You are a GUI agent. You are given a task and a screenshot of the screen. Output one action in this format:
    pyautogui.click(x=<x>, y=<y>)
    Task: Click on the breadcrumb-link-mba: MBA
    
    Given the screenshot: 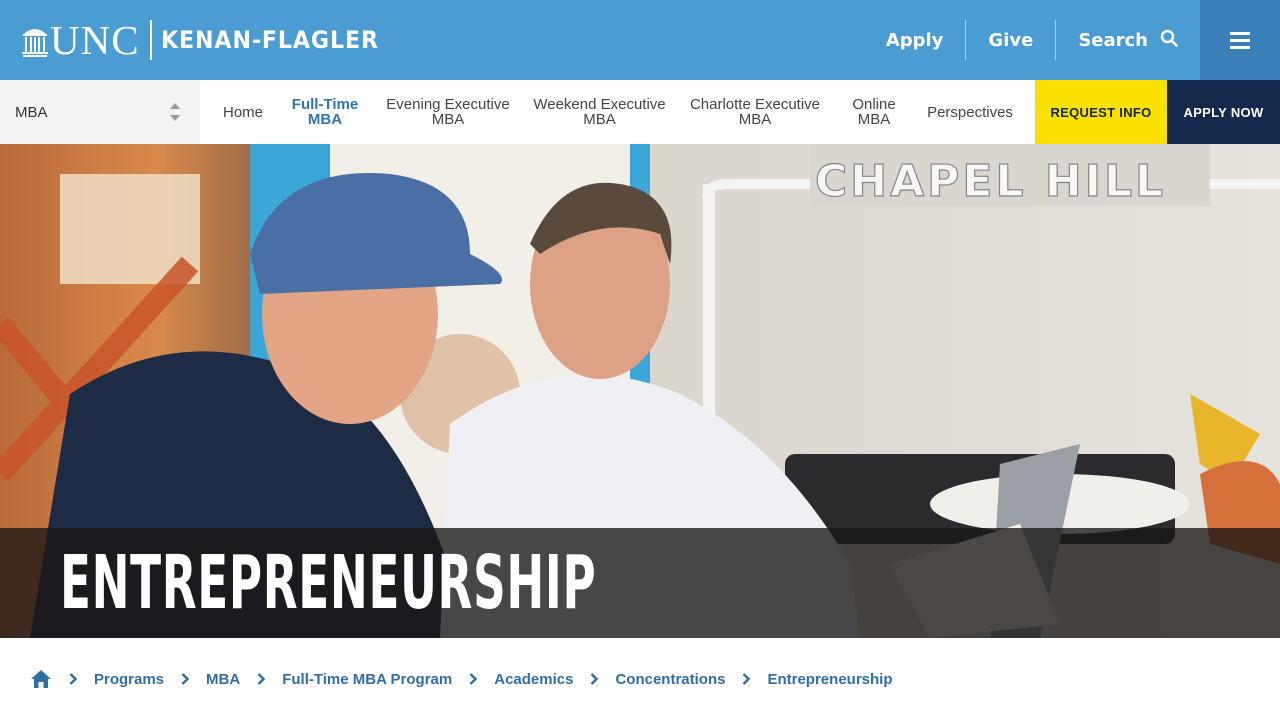 What is the action you would take?
    pyautogui.click(x=223, y=679)
    